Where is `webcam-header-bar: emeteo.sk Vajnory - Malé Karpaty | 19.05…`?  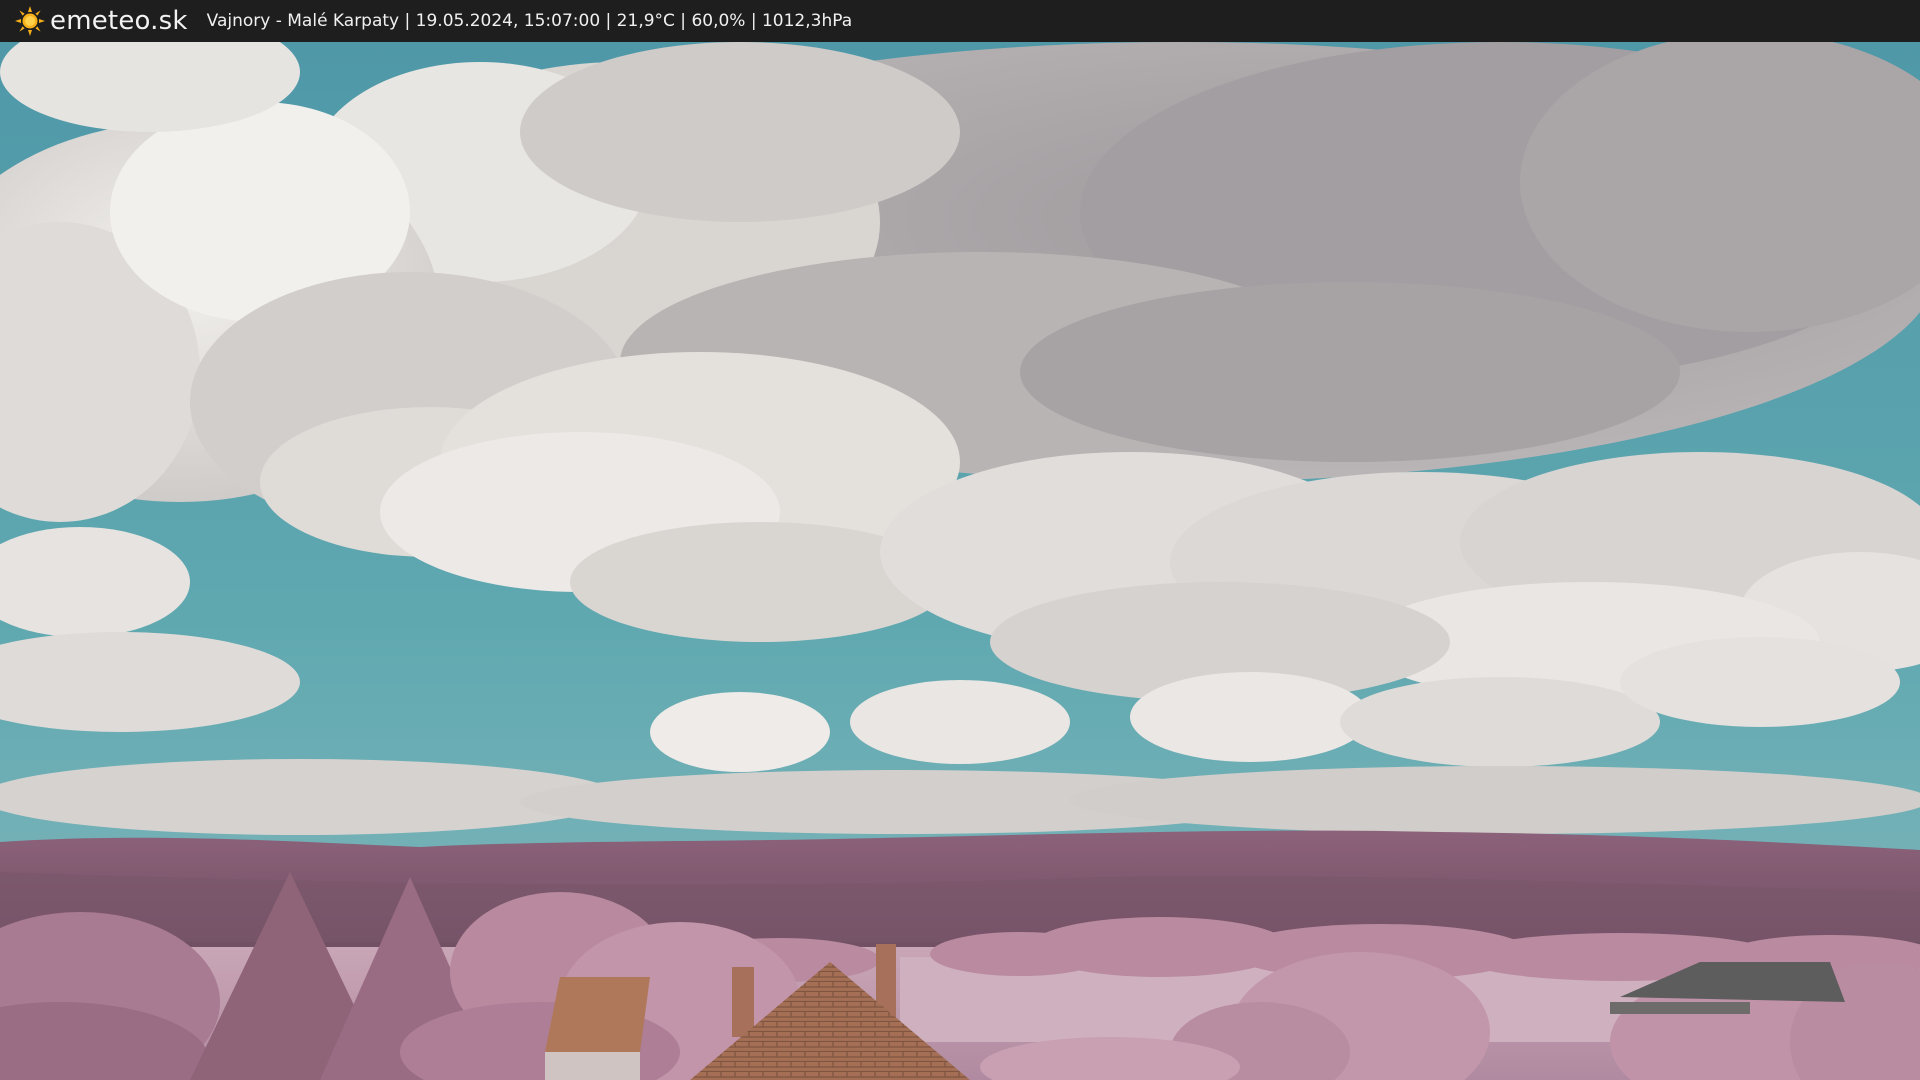
webcam-header-bar: emeteo.sk Vajnory - Malé Karpaty | 19.05… is located at coordinates (960, 21).